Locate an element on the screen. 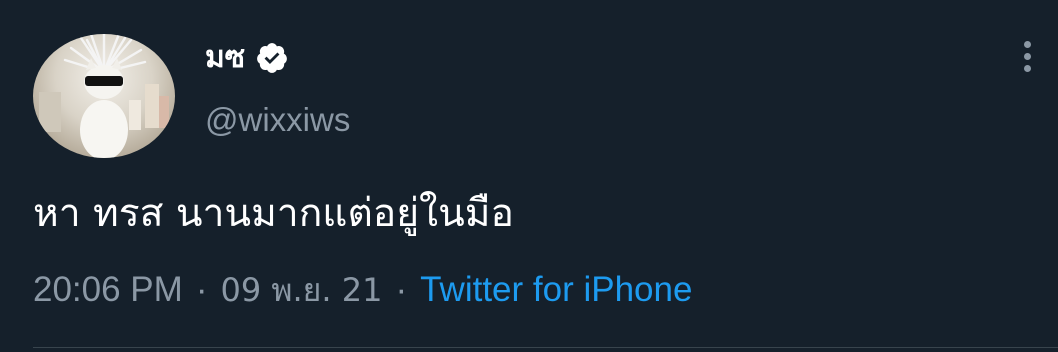 The image size is (1058, 352). tweet-time: 20:06 PM is located at coordinates (108, 290).